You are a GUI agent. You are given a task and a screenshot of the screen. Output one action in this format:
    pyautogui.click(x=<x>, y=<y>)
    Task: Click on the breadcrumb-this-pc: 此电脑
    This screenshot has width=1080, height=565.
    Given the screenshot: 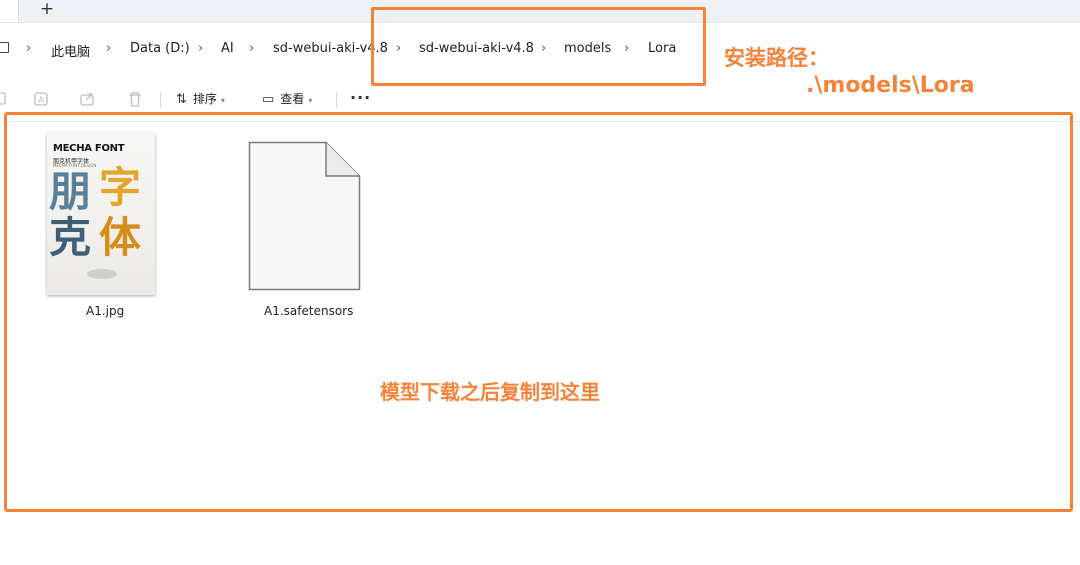 What is the action you would take?
    pyautogui.click(x=70, y=50)
    